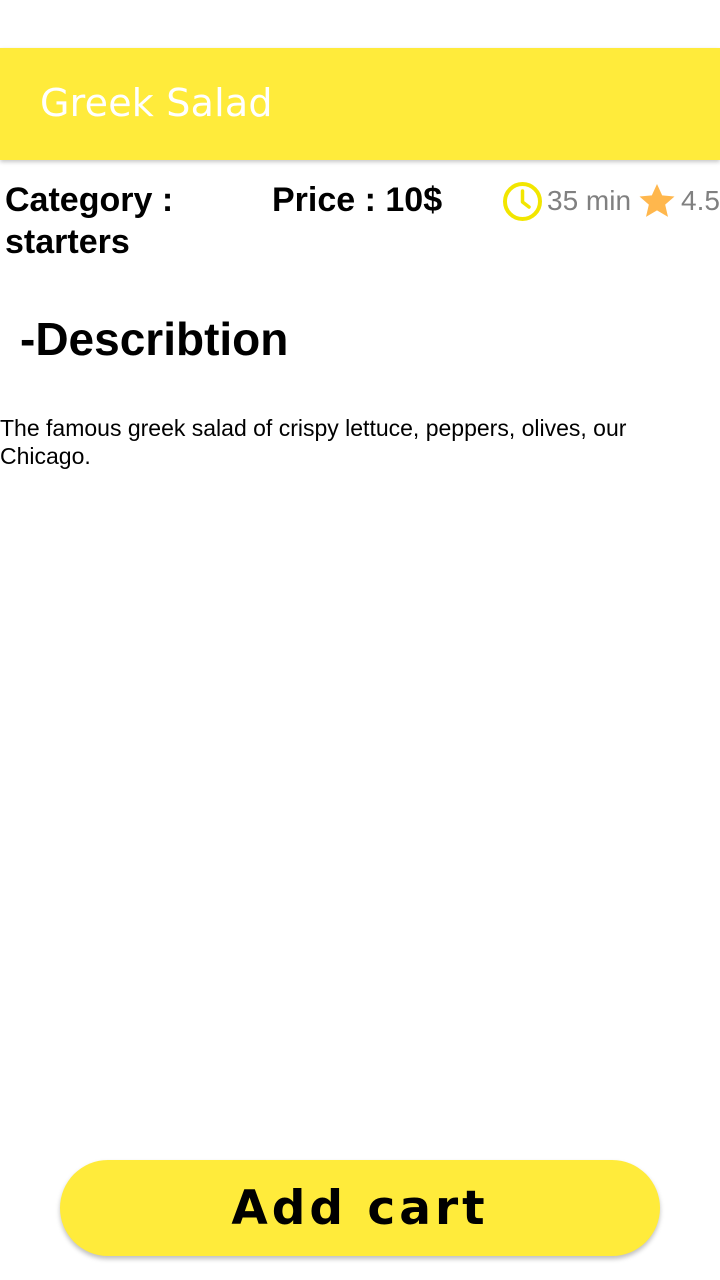  Describe the element at coordinates (360, 104) in the screenshot. I see `app-bar: Greek Salad` at that location.